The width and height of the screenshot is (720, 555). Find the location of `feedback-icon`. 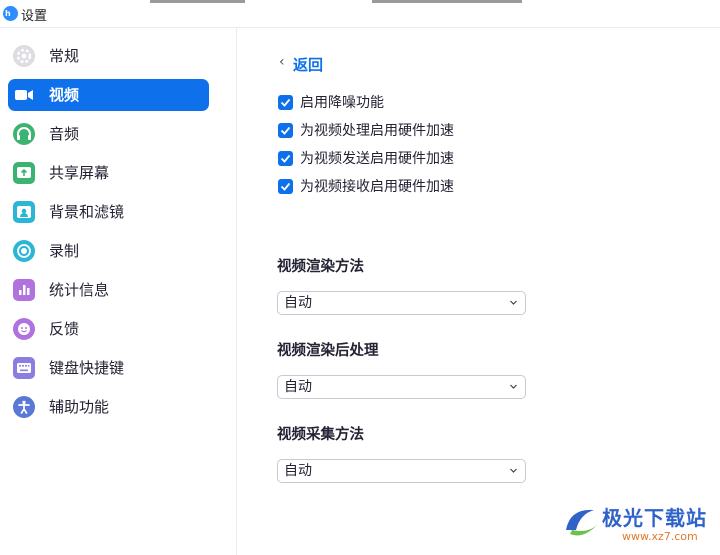

feedback-icon is located at coordinates (24, 329).